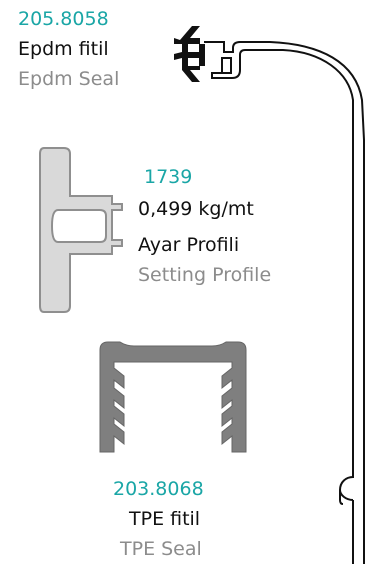  Describe the element at coordinates (69, 79) in the screenshot. I see `epdm-seal-name-en: Epdm Seal` at that location.